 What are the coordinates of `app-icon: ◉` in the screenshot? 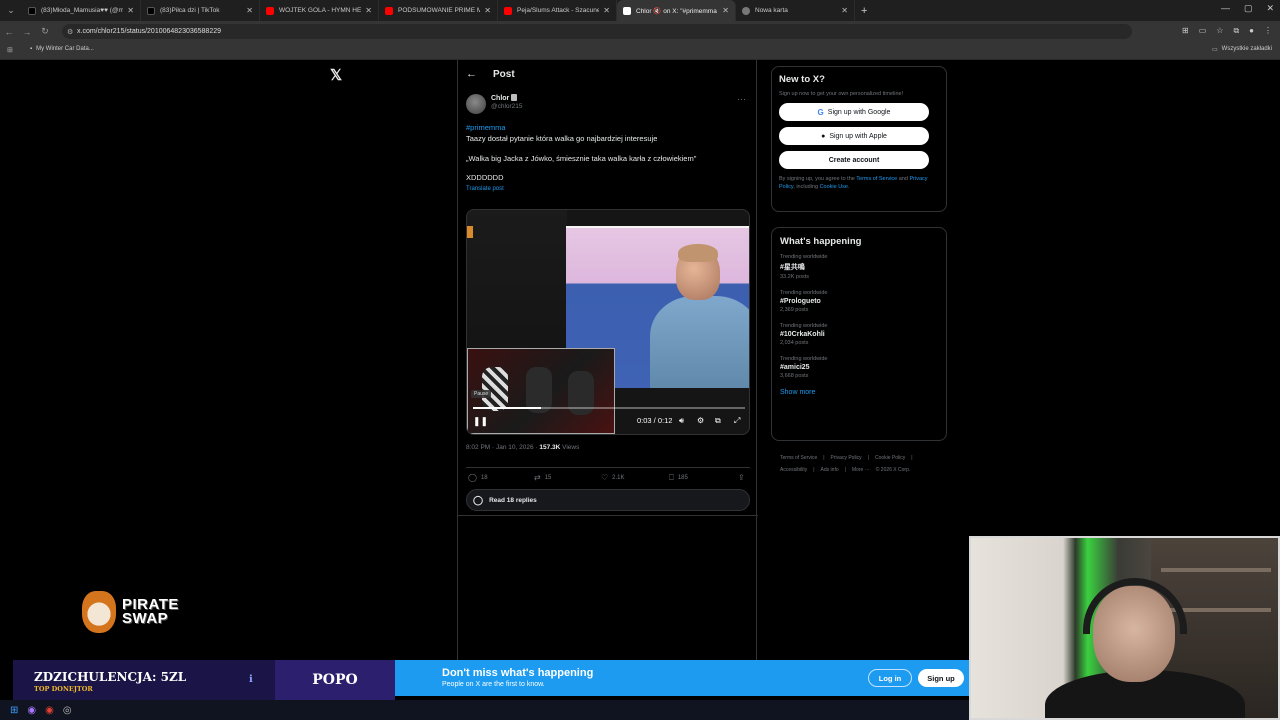 It's located at (31, 710).